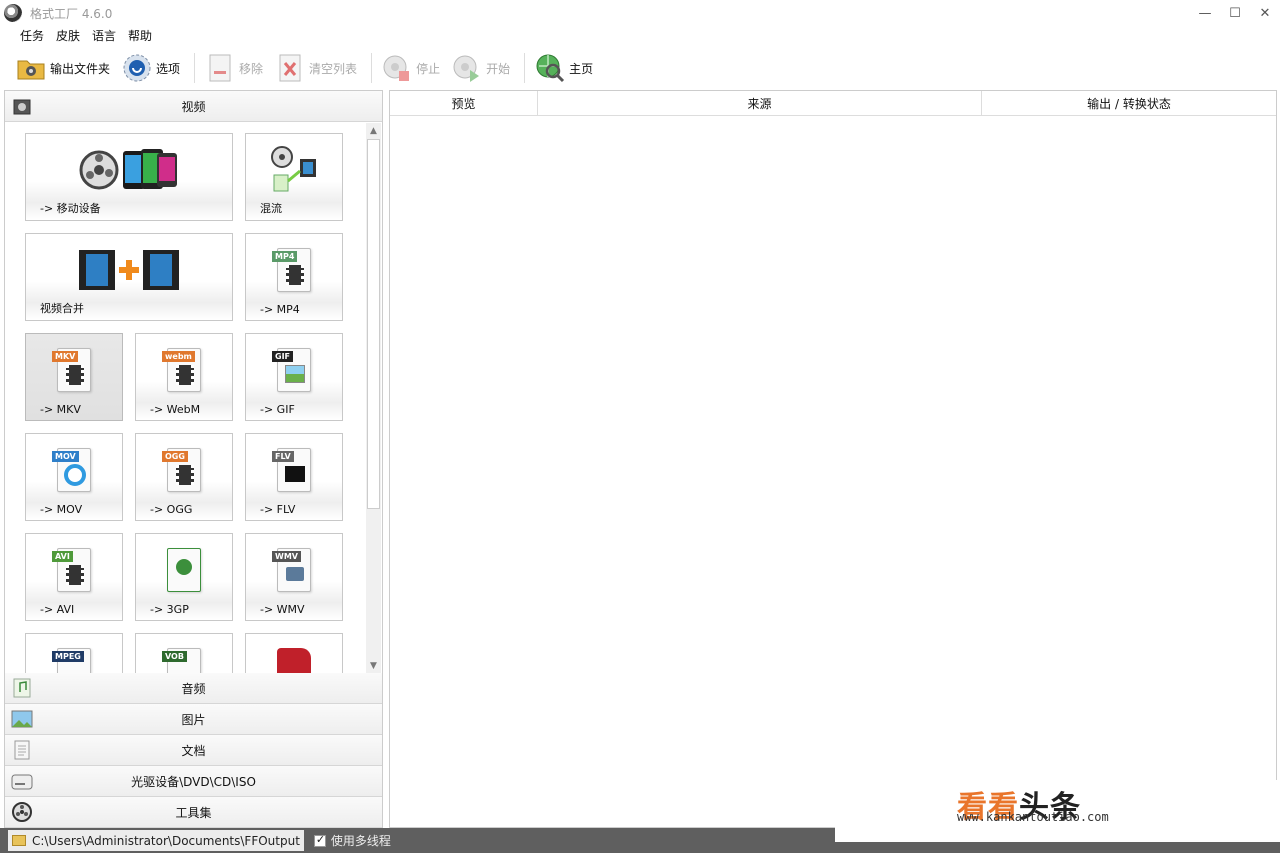  I want to click on music-note-icon, so click(22, 688).